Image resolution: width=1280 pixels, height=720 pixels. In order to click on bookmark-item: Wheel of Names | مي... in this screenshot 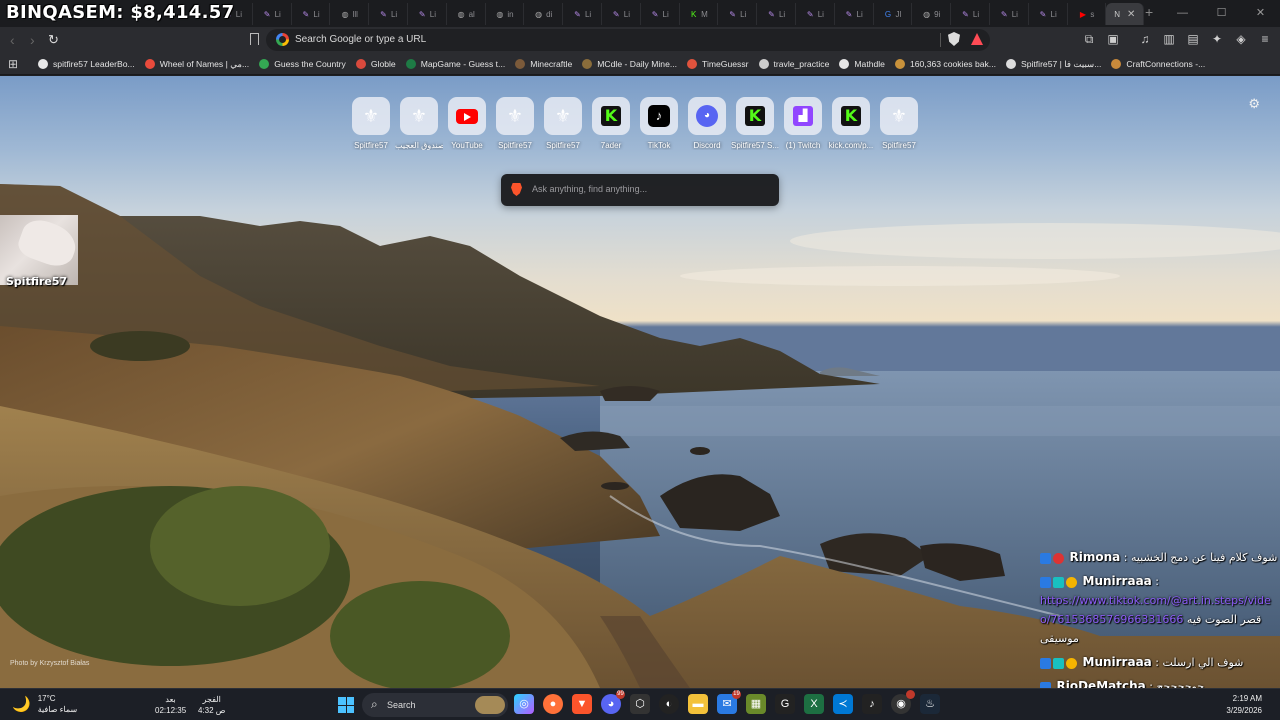, I will do `click(196, 64)`.